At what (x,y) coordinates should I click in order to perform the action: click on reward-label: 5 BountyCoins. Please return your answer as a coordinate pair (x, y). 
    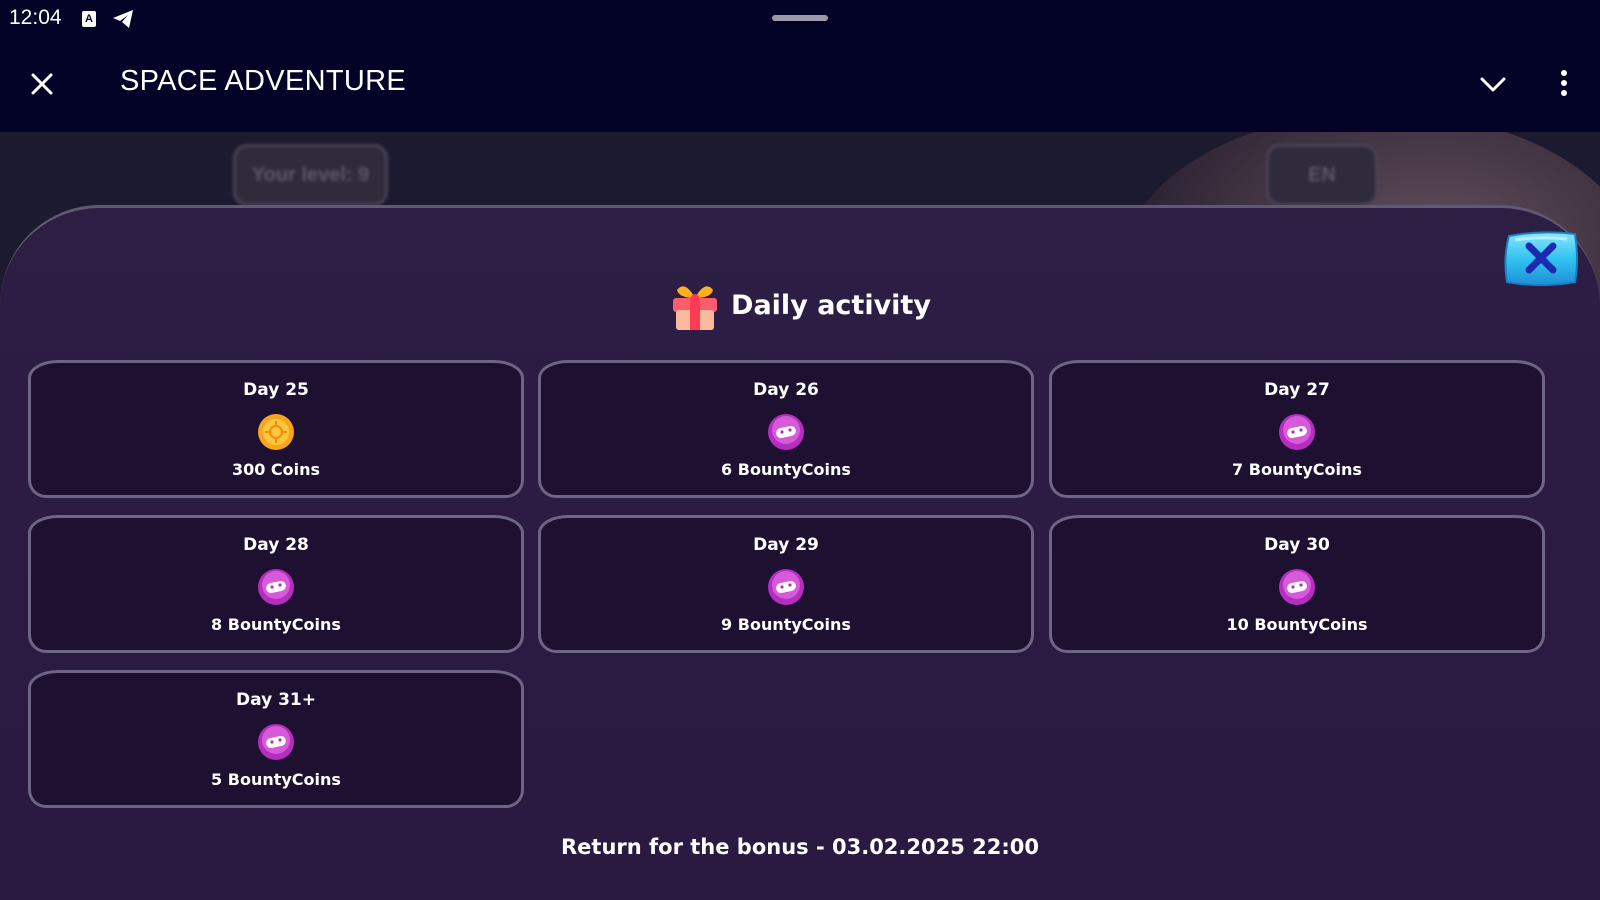
    Looking at the image, I should click on (276, 779).